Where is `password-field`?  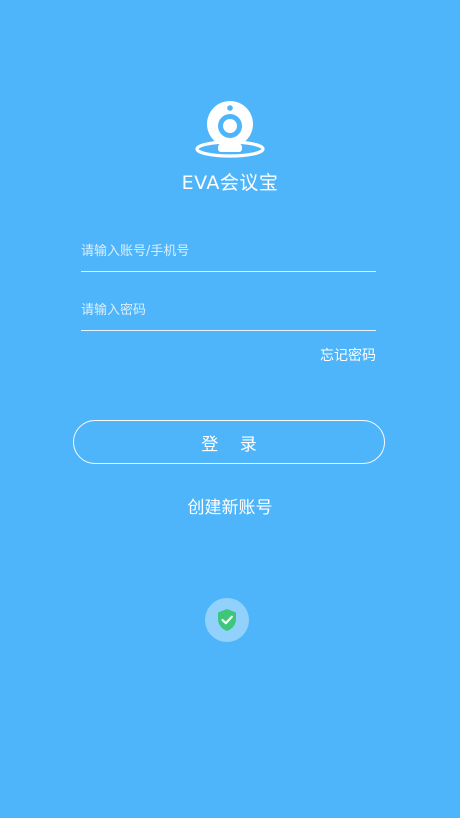
password-field is located at coordinates (228, 310).